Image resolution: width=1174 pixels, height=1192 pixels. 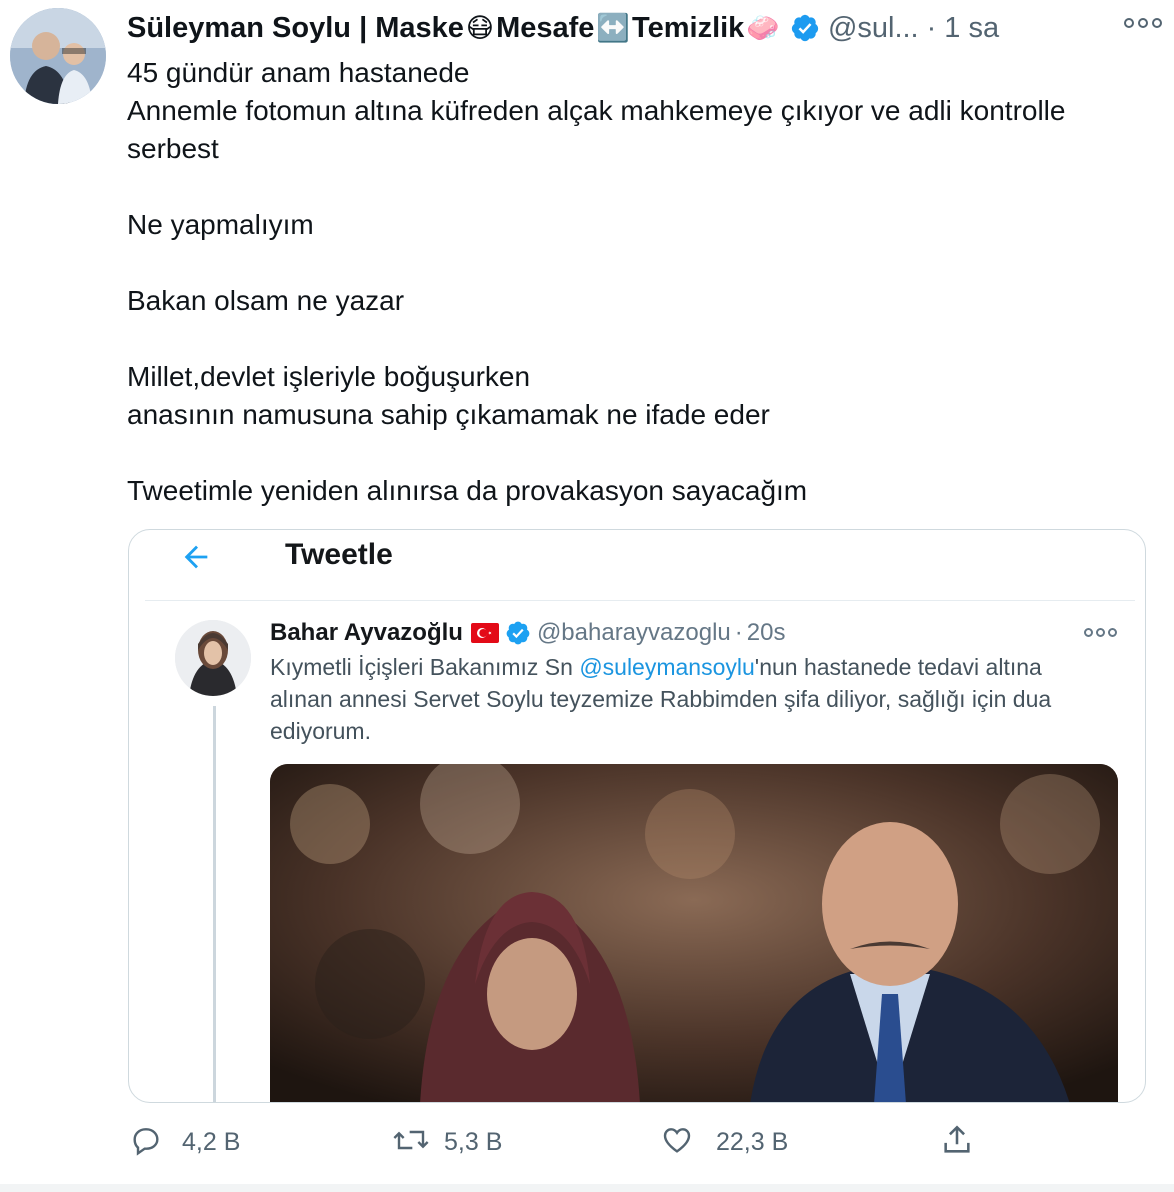 What do you see at coordinates (1143, 23) in the screenshot?
I see `more-options-icon` at bounding box center [1143, 23].